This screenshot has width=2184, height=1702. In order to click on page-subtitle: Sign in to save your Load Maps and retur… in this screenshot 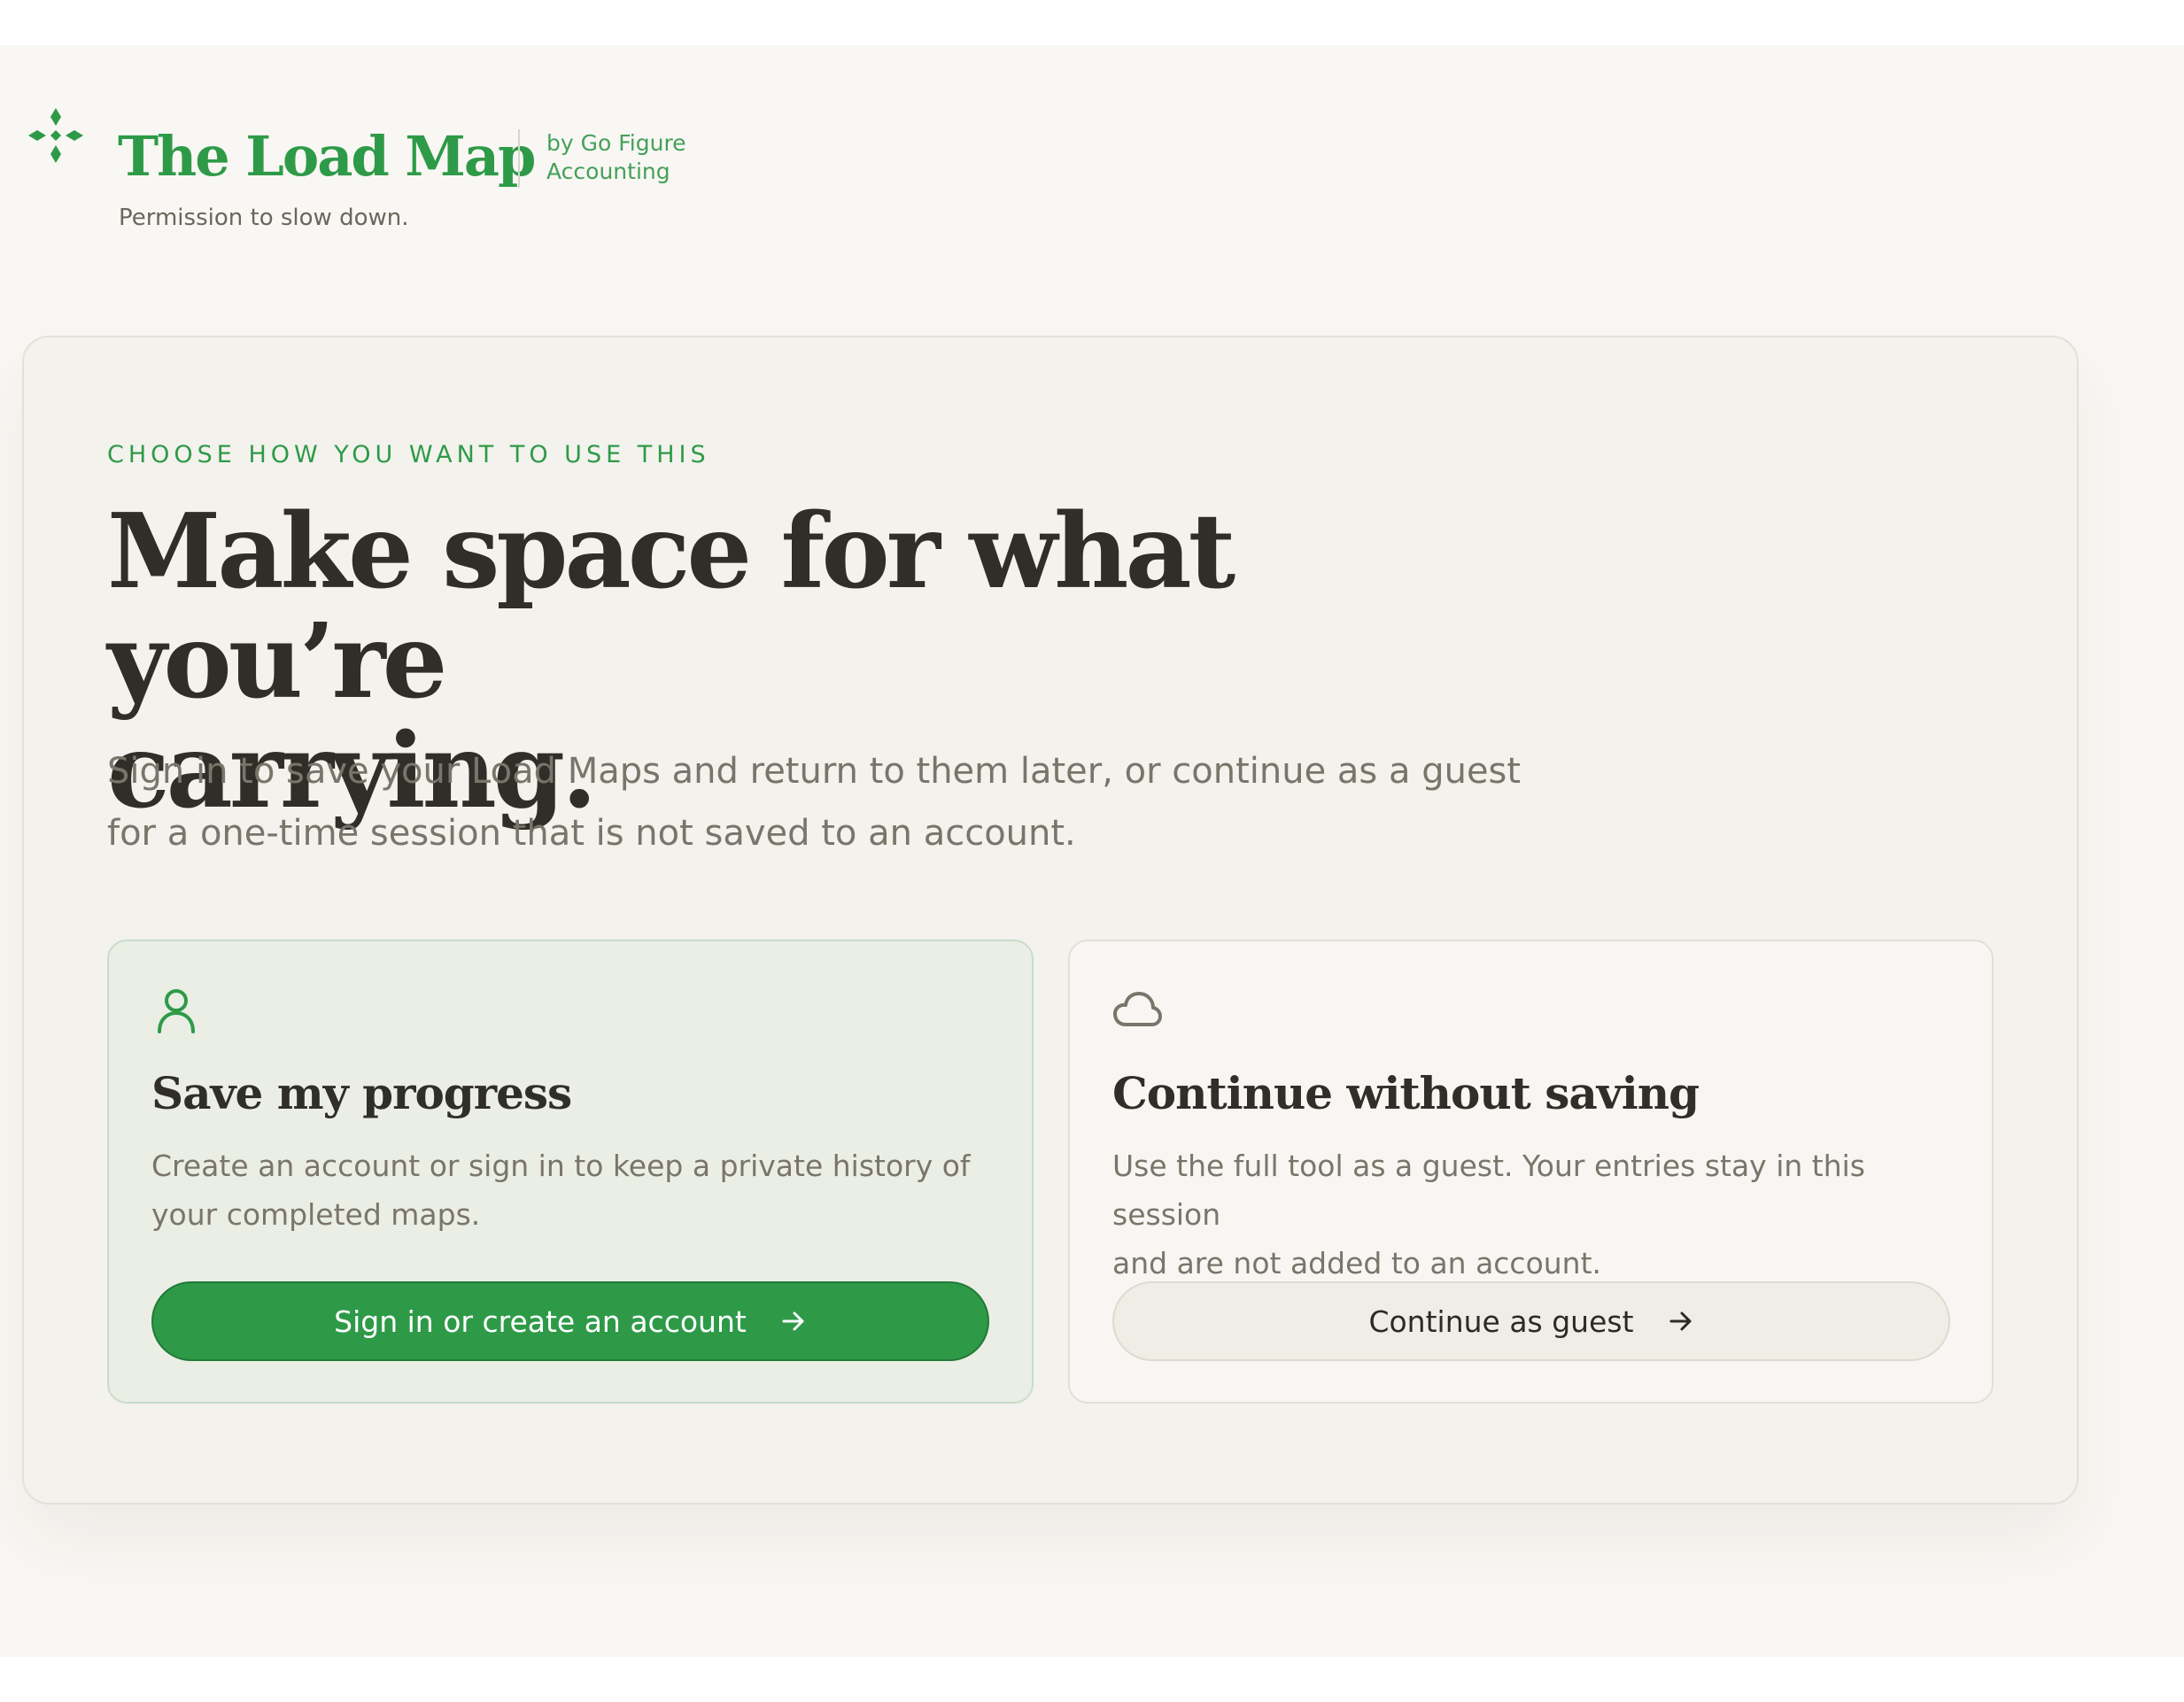, I will do `click(815, 802)`.